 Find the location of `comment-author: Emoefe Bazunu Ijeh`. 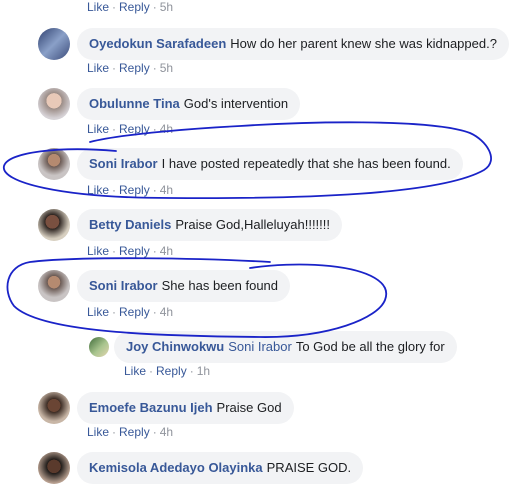

comment-author: Emoefe Bazunu Ijeh is located at coordinates (151, 407).